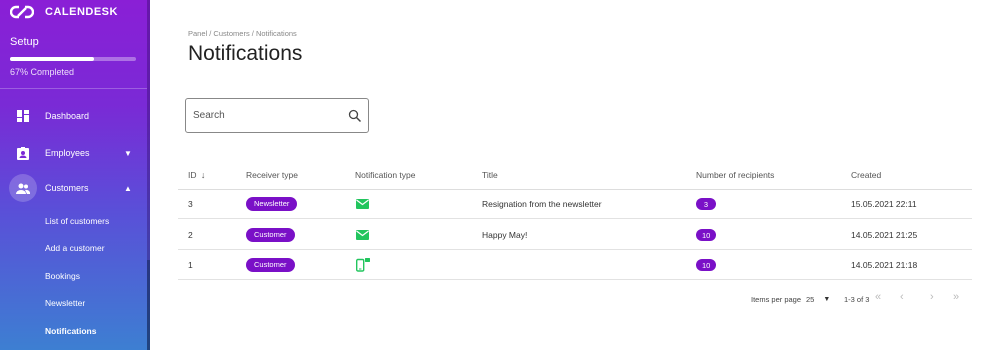  Describe the element at coordinates (203, 175) in the screenshot. I see `arrow-down-icon: ↓` at that location.